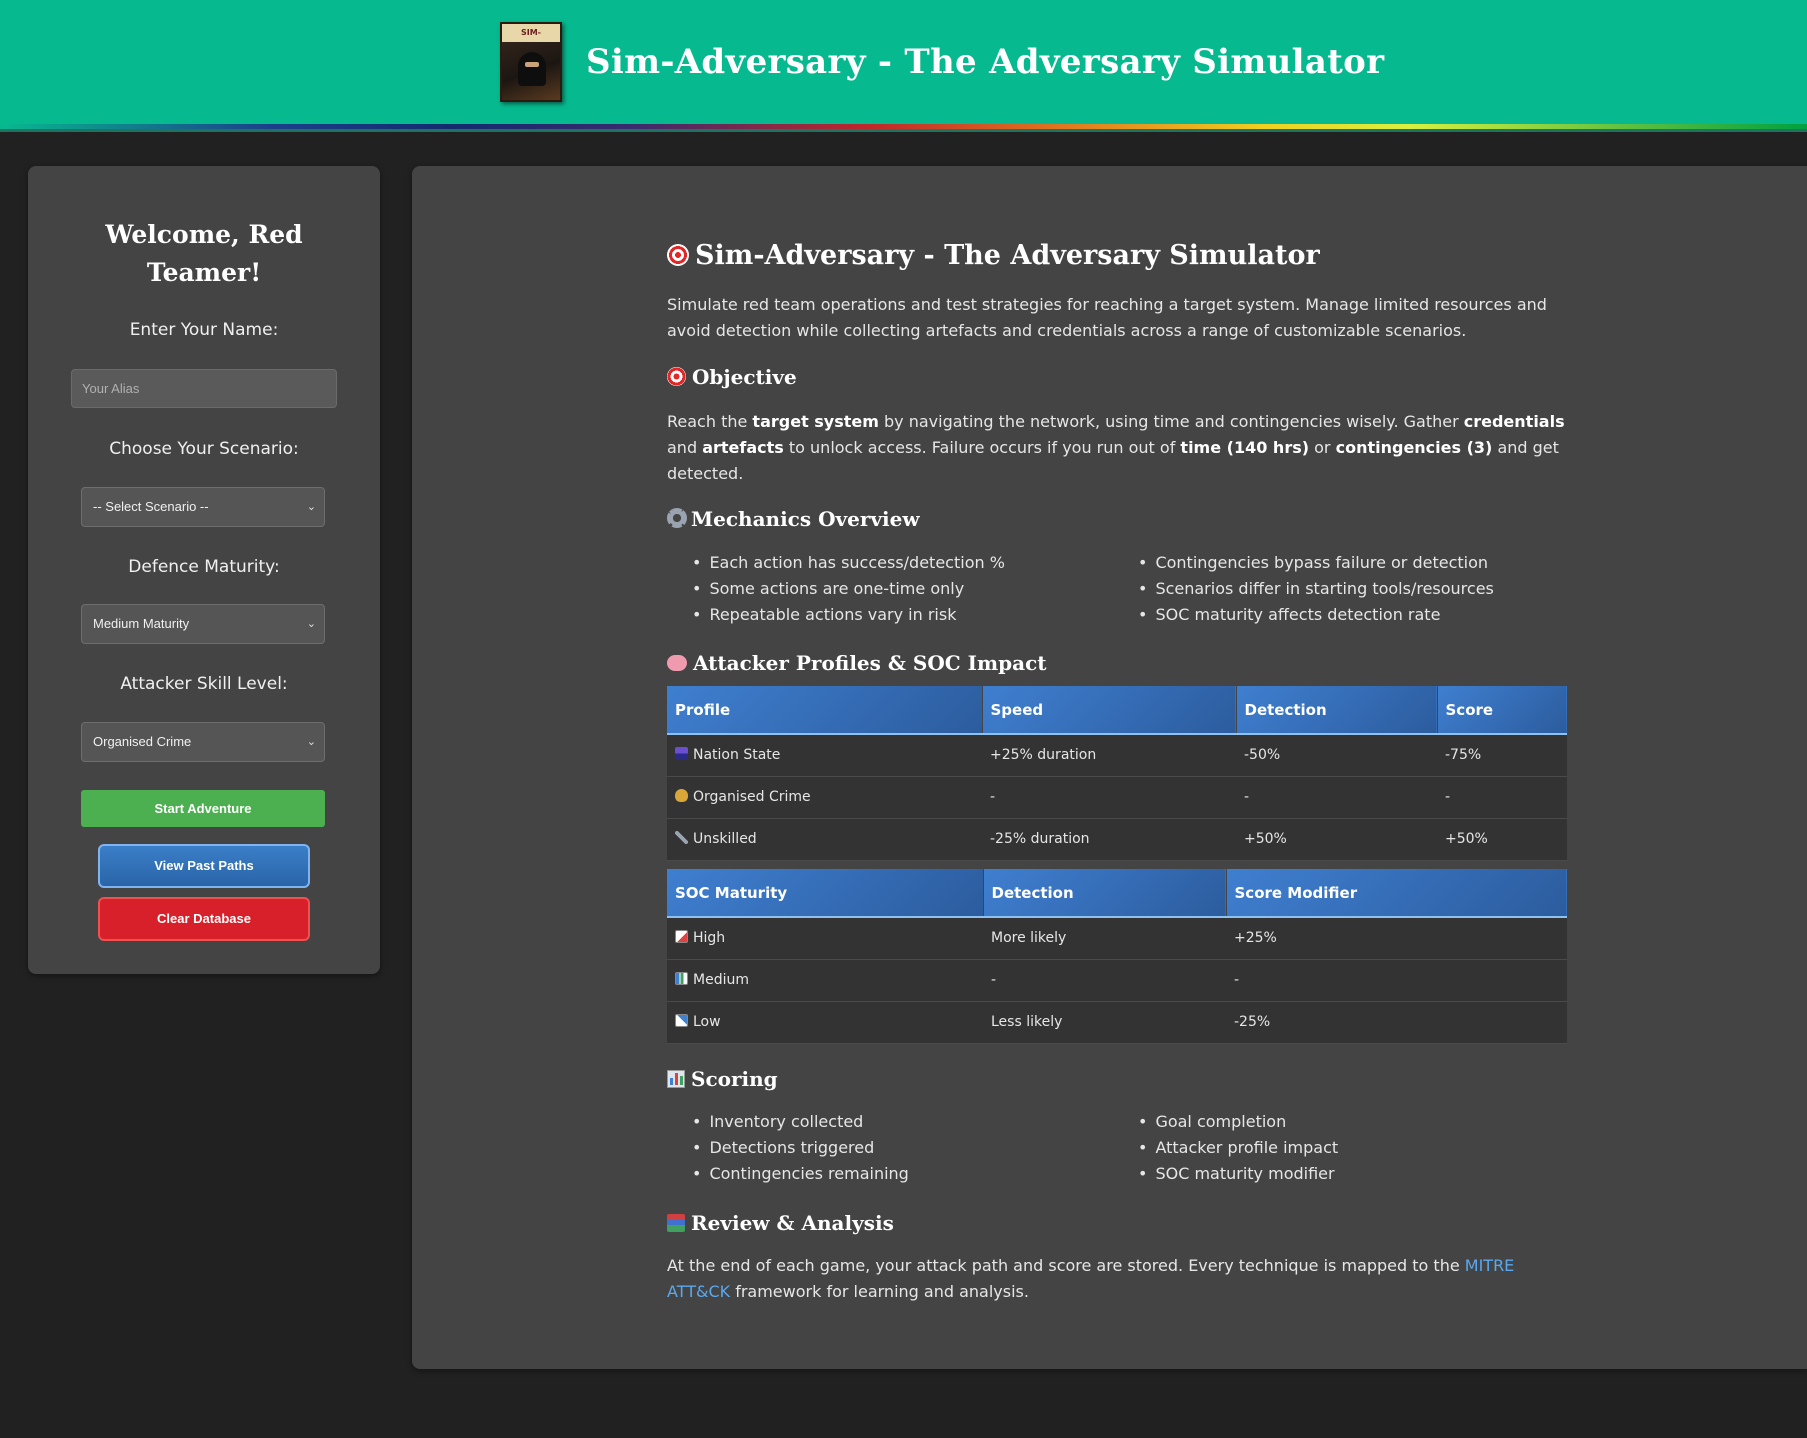  Describe the element at coordinates (1322, 447) in the screenshot. I see `objective-text-5: or` at that location.